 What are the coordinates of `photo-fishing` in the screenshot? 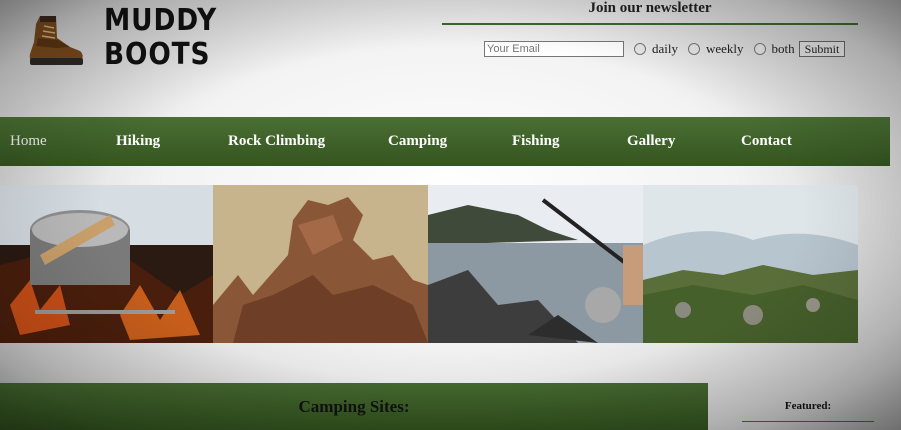 It's located at (535, 264).